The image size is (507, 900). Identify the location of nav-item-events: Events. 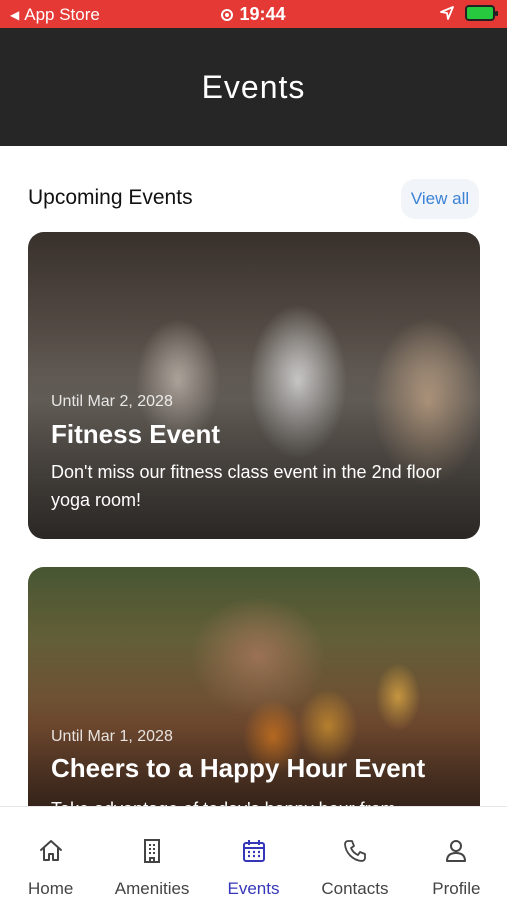
(253, 853).